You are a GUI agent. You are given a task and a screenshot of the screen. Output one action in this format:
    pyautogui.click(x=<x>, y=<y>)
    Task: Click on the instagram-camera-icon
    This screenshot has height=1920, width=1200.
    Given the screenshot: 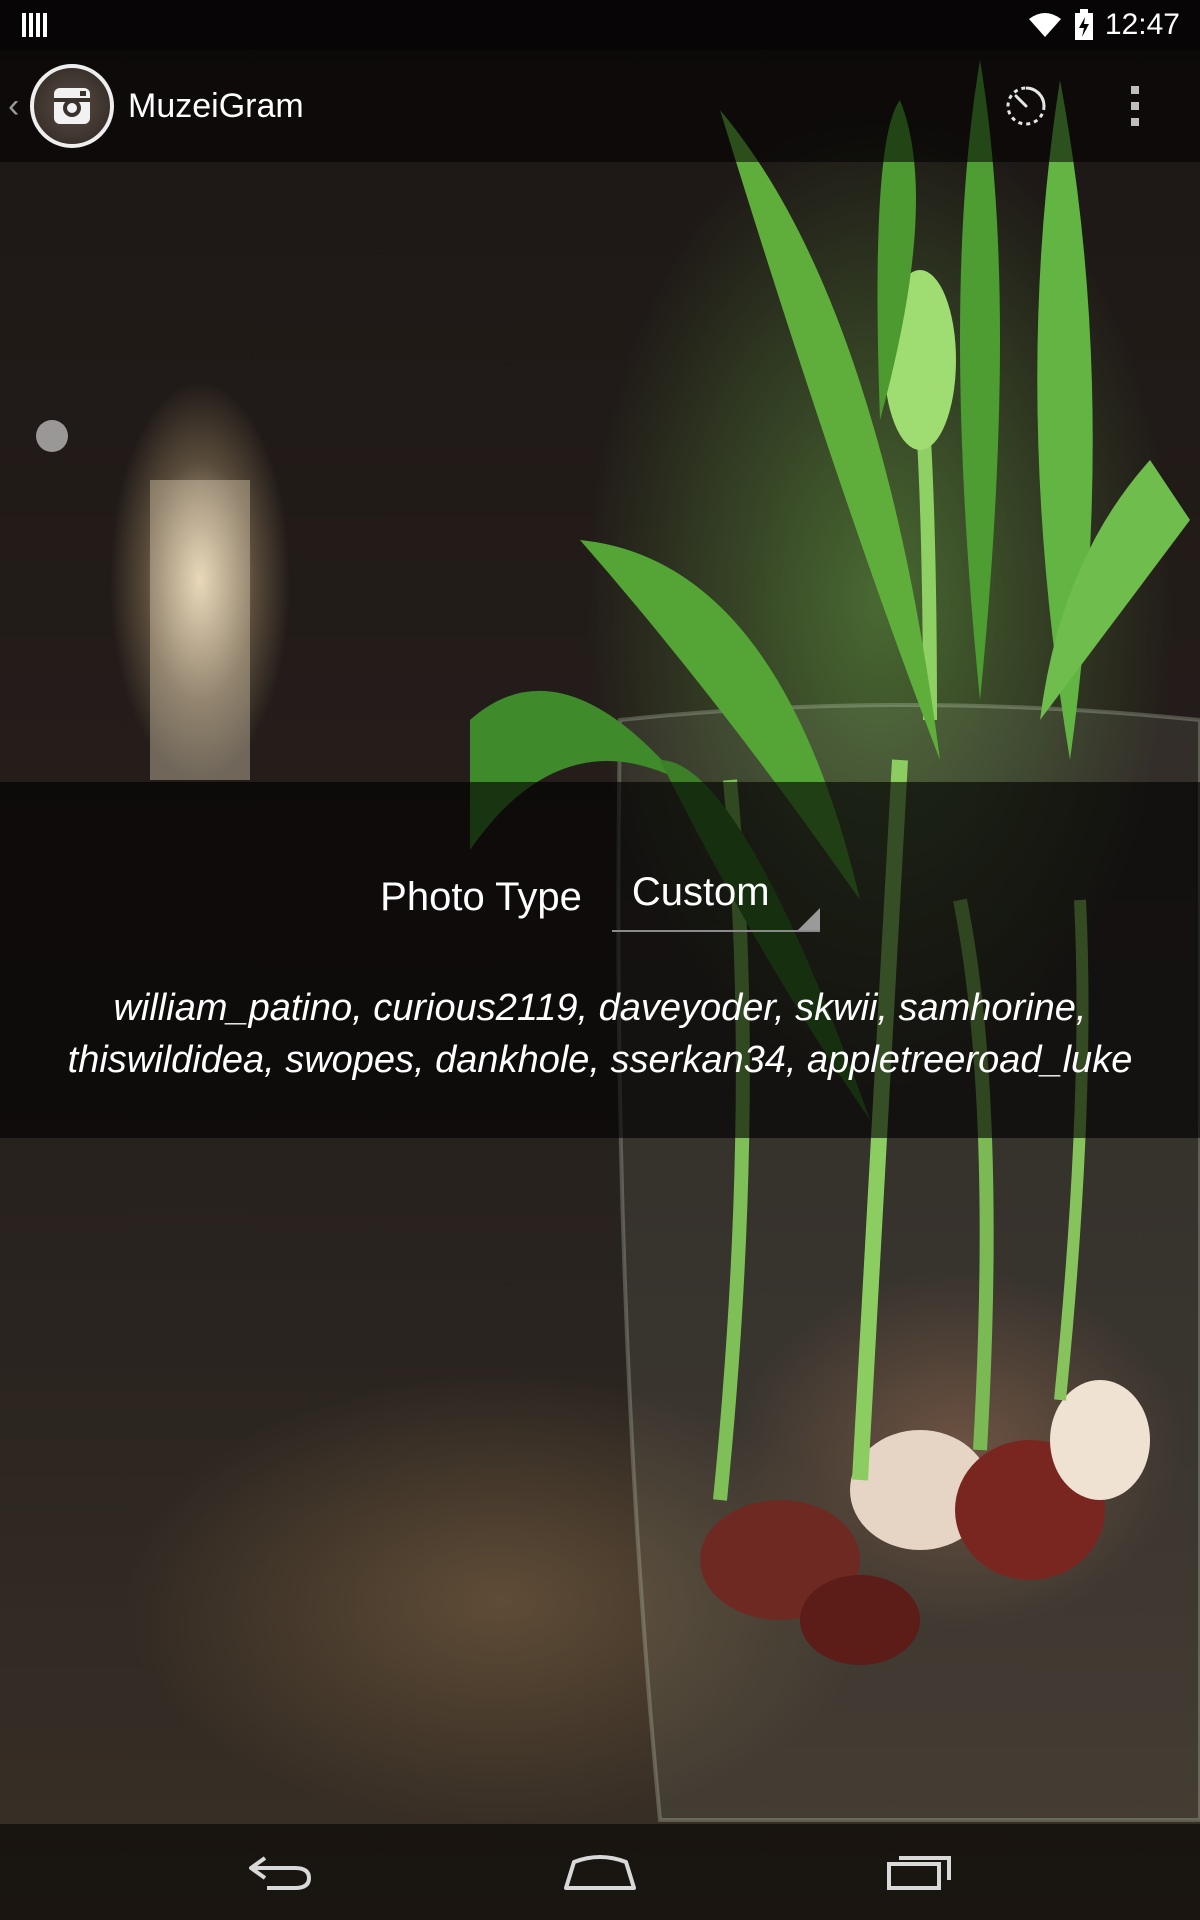 What is the action you would take?
    pyautogui.click(x=72, y=106)
    